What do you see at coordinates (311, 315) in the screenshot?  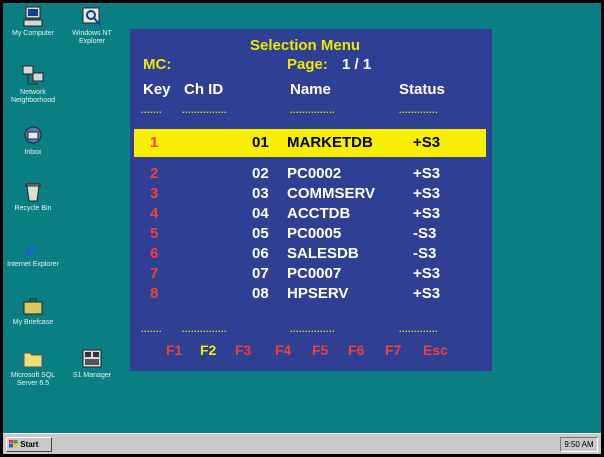 I see `channel-row` at bounding box center [311, 315].